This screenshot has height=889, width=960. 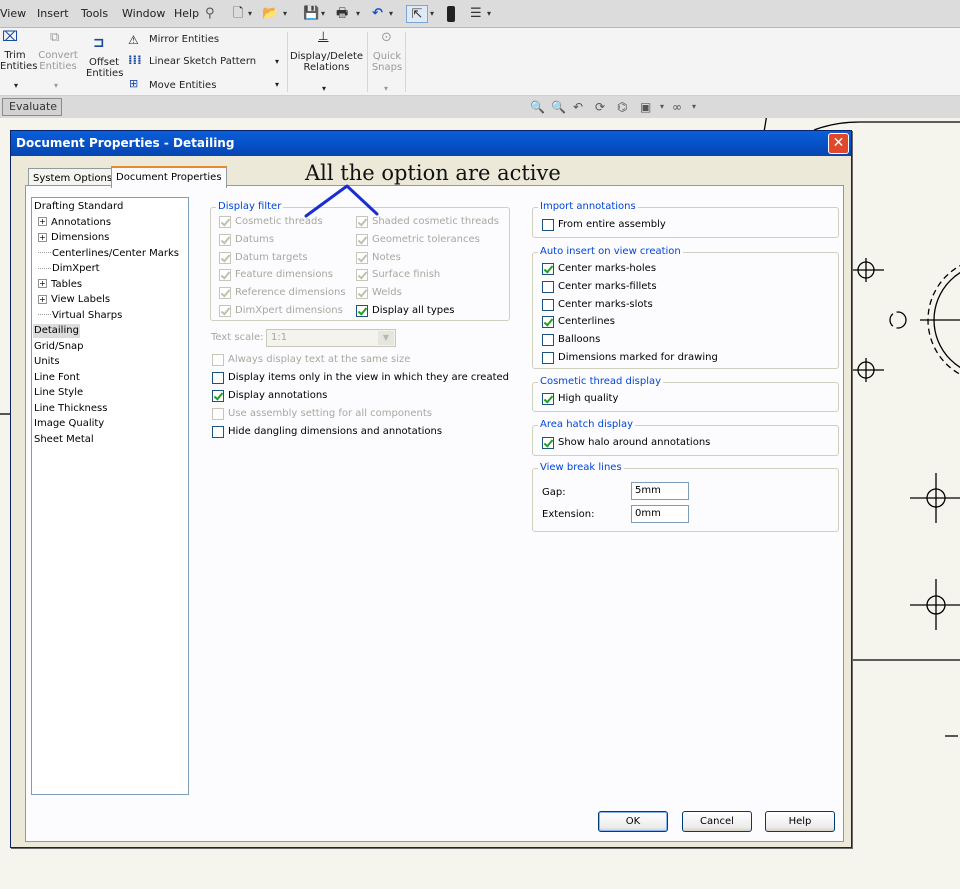 What do you see at coordinates (717, 821) in the screenshot?
I see `cancel-button: Cancel` at bounding box center [717, 821].